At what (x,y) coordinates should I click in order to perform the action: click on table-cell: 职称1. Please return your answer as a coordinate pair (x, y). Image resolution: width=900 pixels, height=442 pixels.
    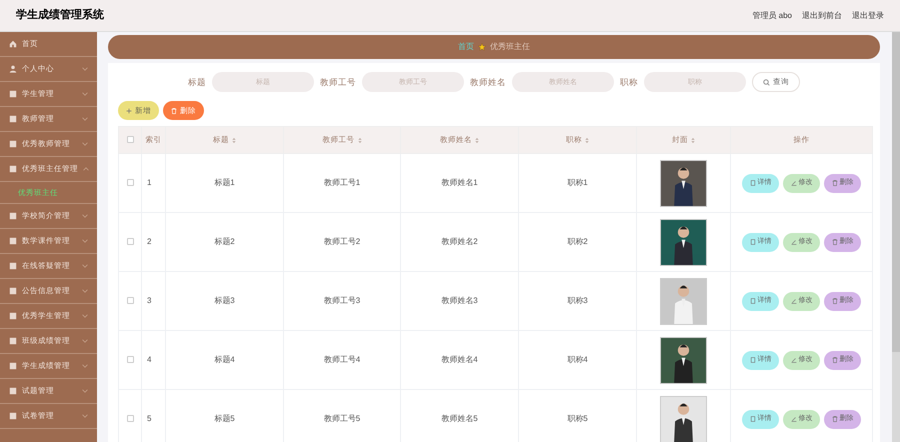
    Looking at the image, I should click on (577, 183).